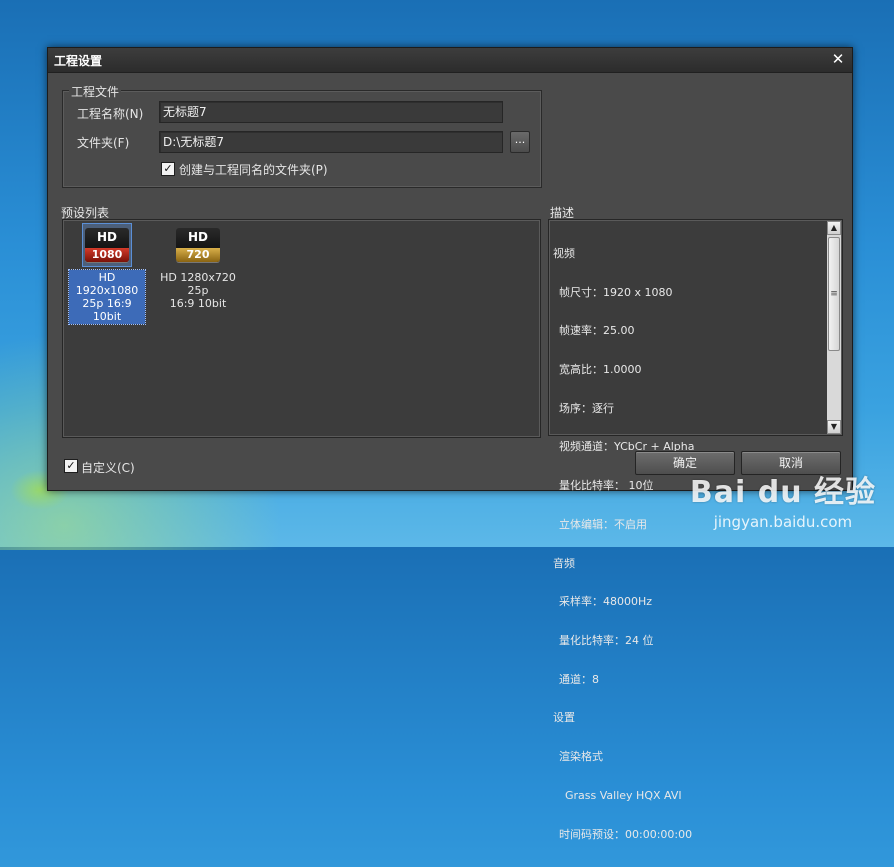 The image size is (894, 867). I want to click on hd-1080-icon: HD 1080, so click(107, 245).